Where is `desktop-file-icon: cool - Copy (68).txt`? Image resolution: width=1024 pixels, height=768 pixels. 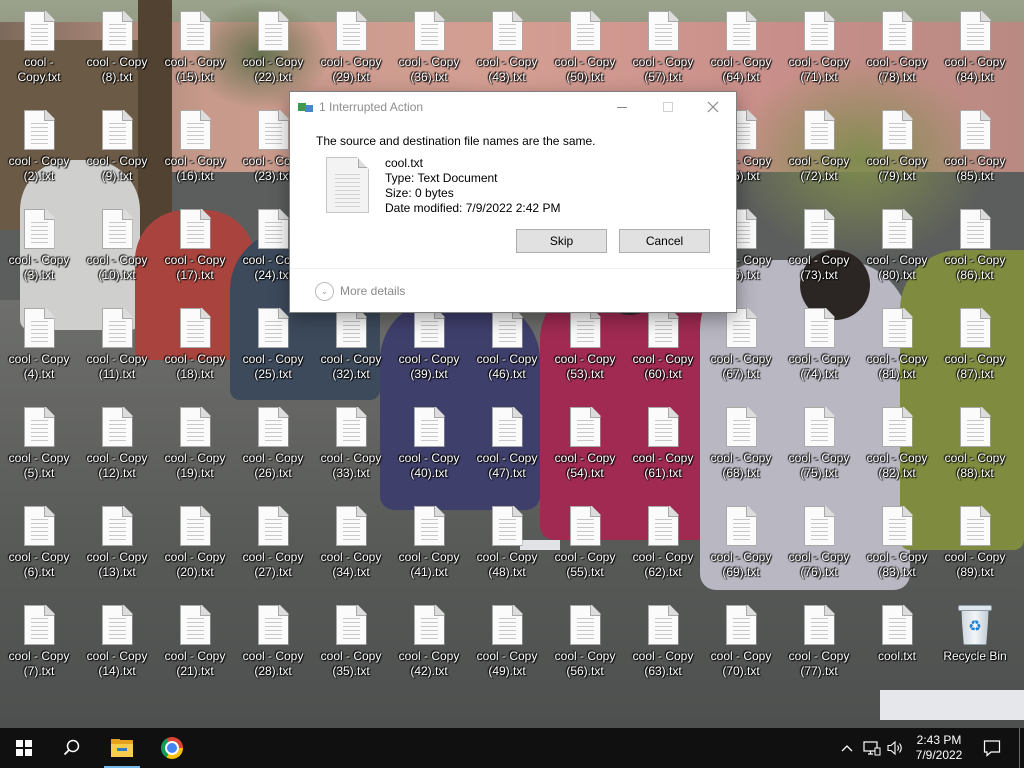
desktop-file-icon: cool - Copy (68).txt is located at coordinates (741, 444).